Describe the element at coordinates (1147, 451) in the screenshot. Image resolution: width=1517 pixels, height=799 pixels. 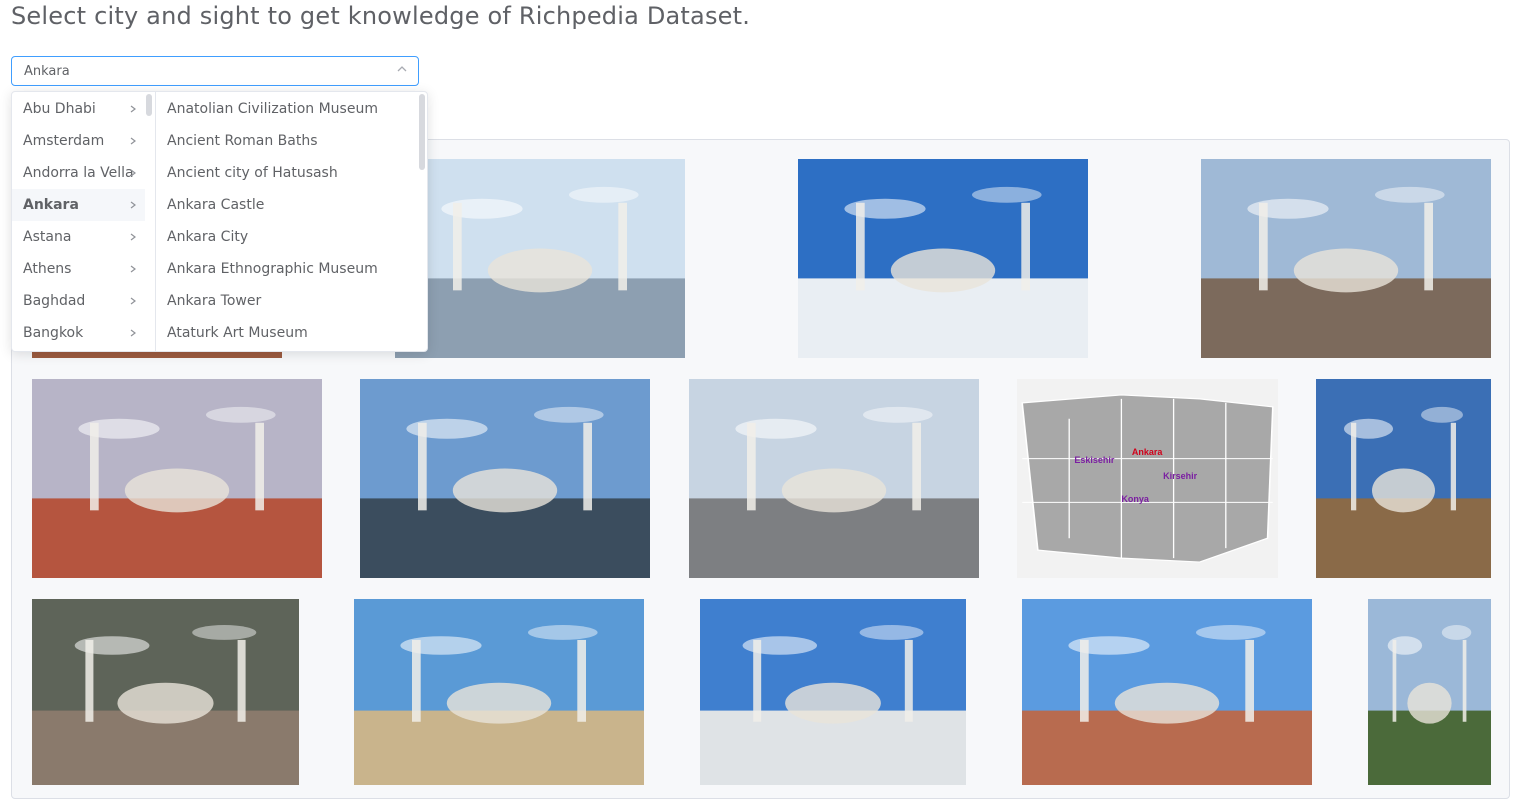
I see `map-label: Ankara` at that location.